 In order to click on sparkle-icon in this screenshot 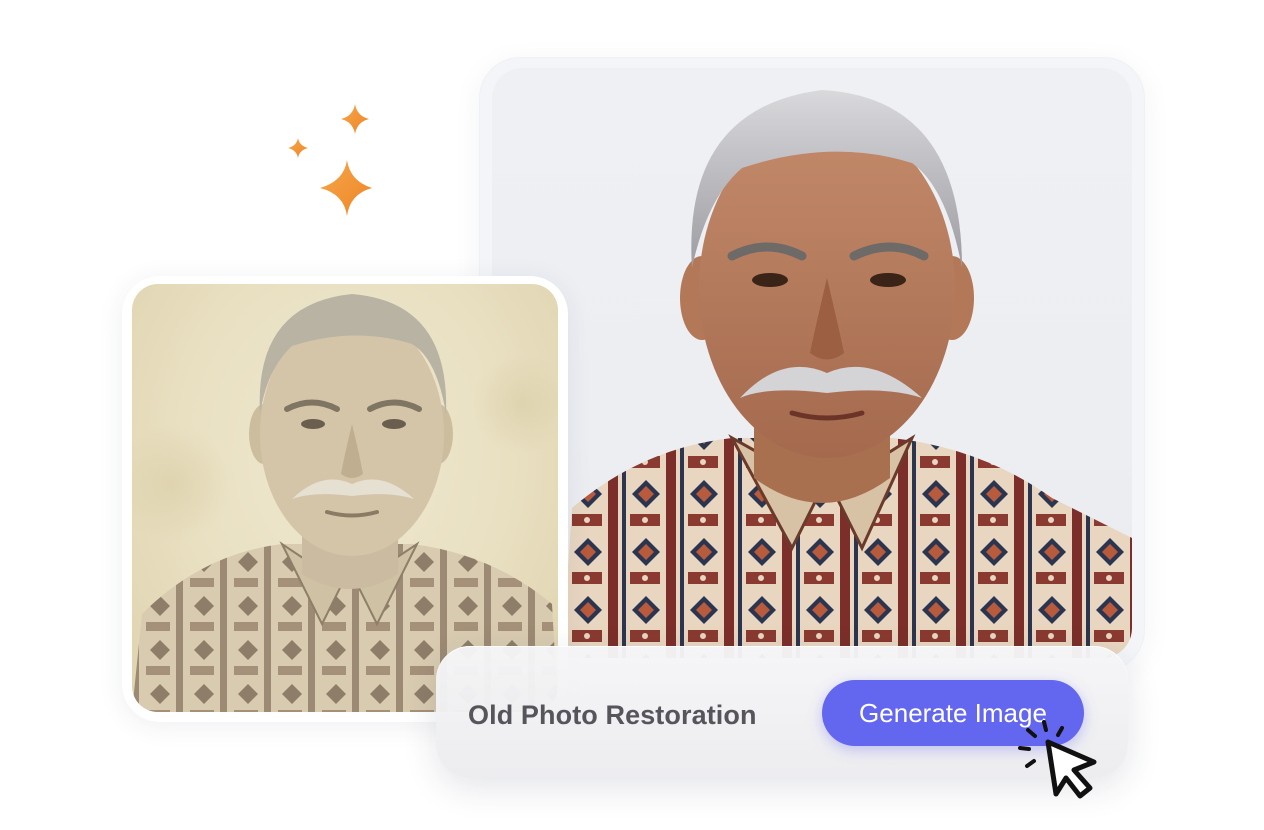, I will do `click(330, 160)`.